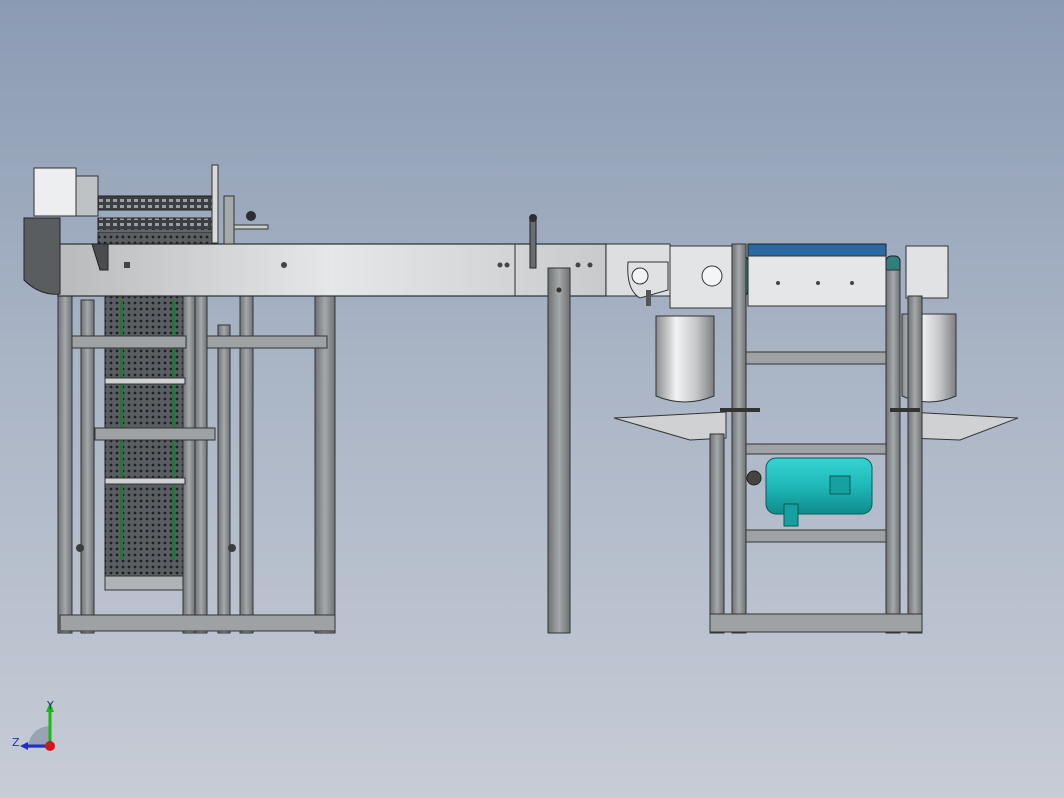 The image size is (1064, 798). Describe the element at coordinates (670, 426) in the screenshot. I see `chute-left` at that location.